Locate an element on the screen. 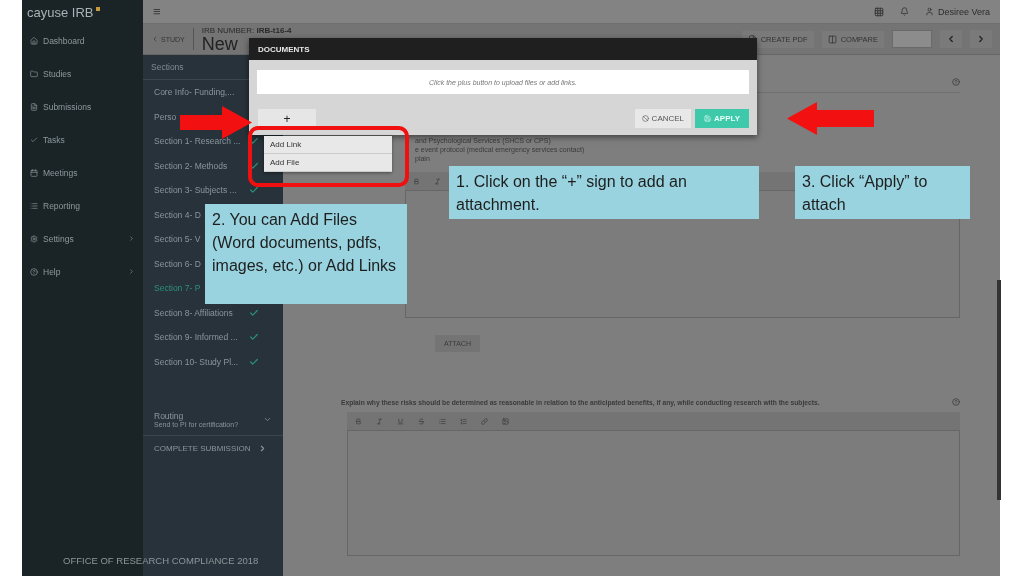 The width and height of the screenshot is (1024, 576). bell-icon is located at coordinates (904, 11).